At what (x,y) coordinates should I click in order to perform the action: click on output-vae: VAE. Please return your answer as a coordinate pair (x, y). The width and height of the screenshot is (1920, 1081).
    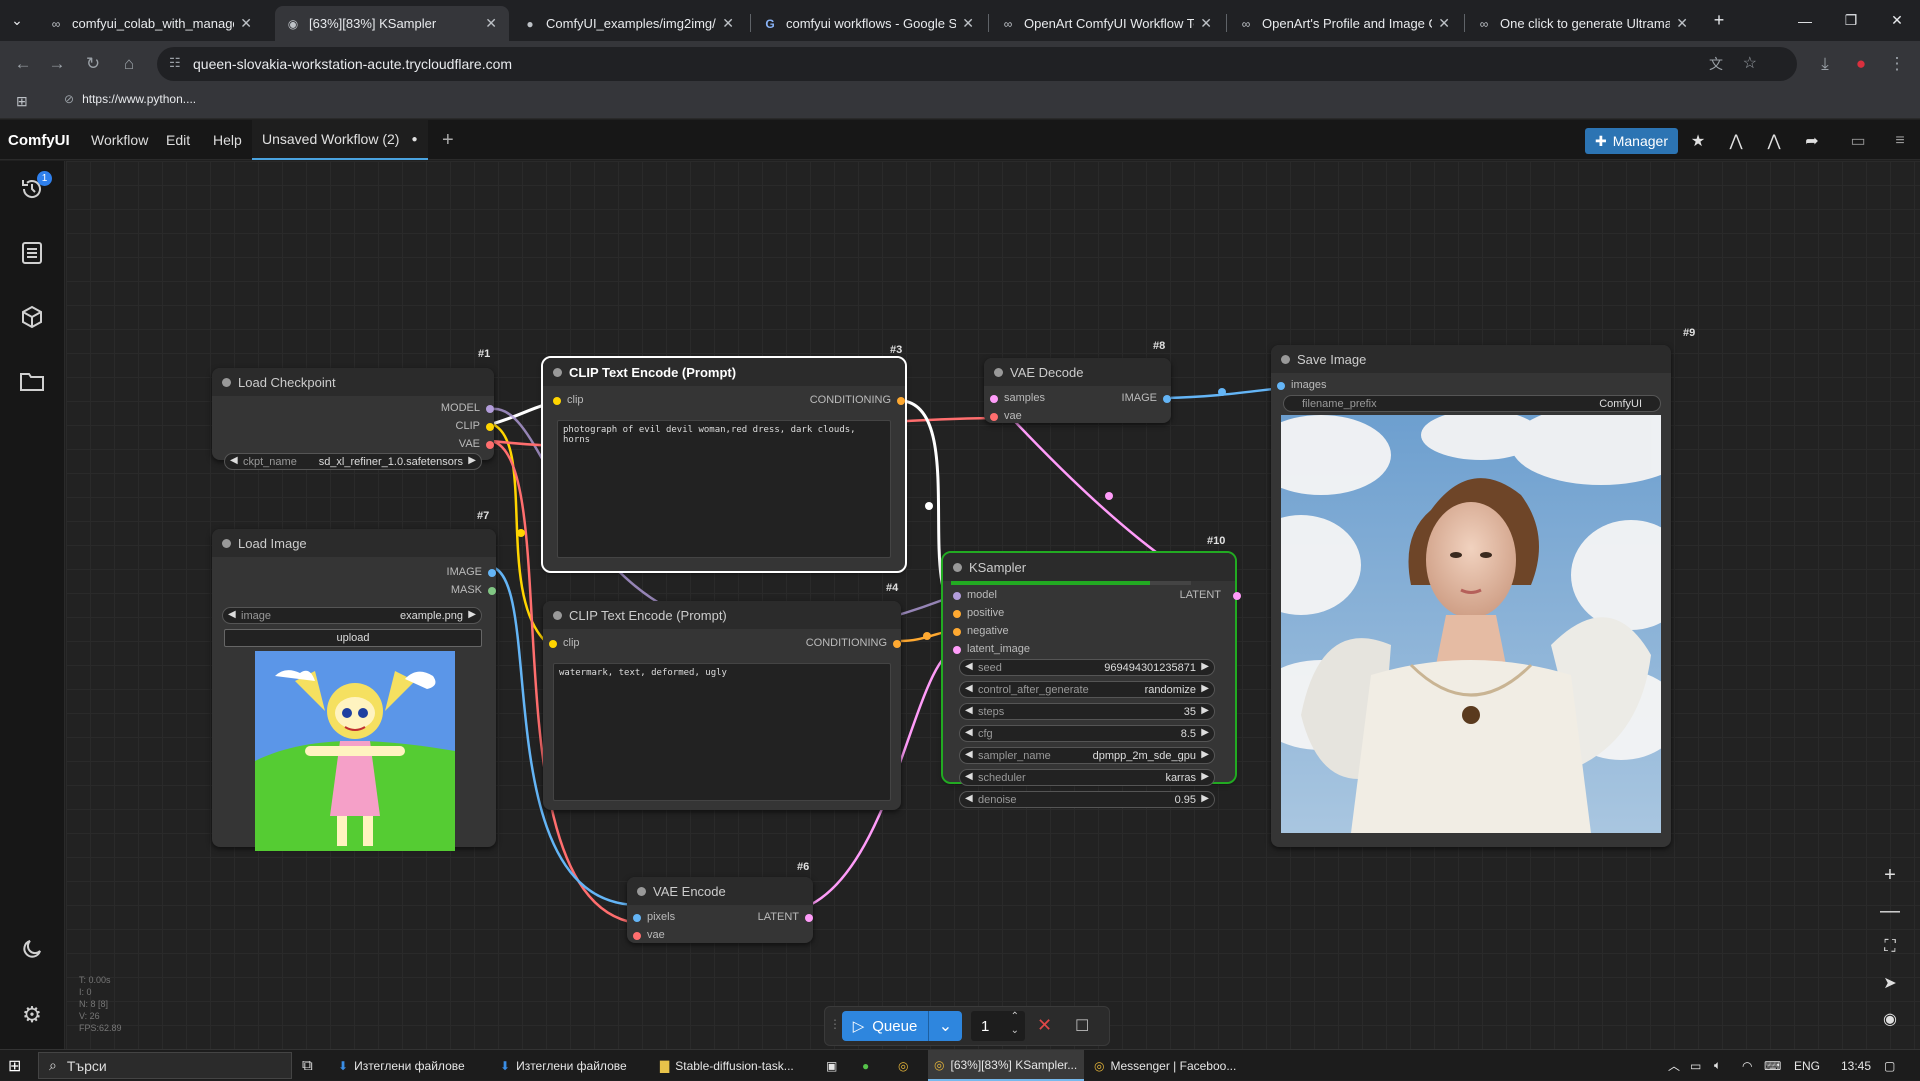
    Looking at the image, I should click on (424, 444).